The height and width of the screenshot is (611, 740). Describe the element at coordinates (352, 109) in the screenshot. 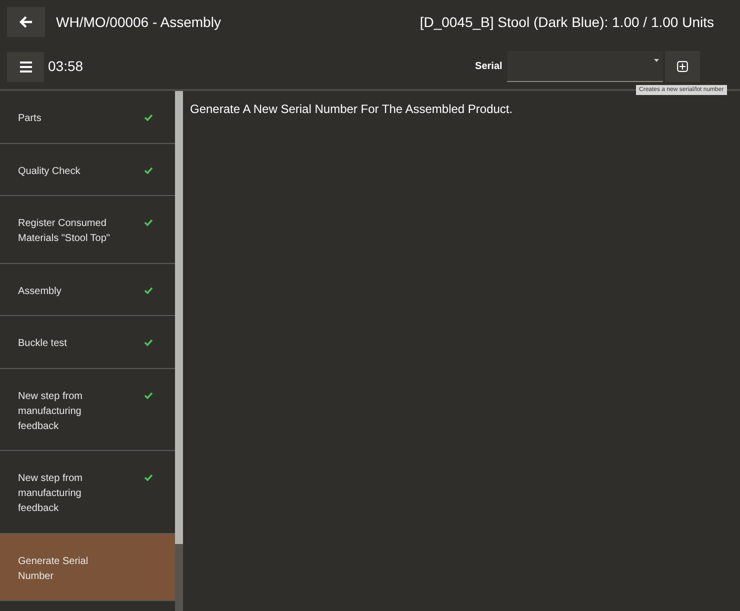

I see `instruction-text: Generate A New Serial Number For The Assembled Product.` at that location.